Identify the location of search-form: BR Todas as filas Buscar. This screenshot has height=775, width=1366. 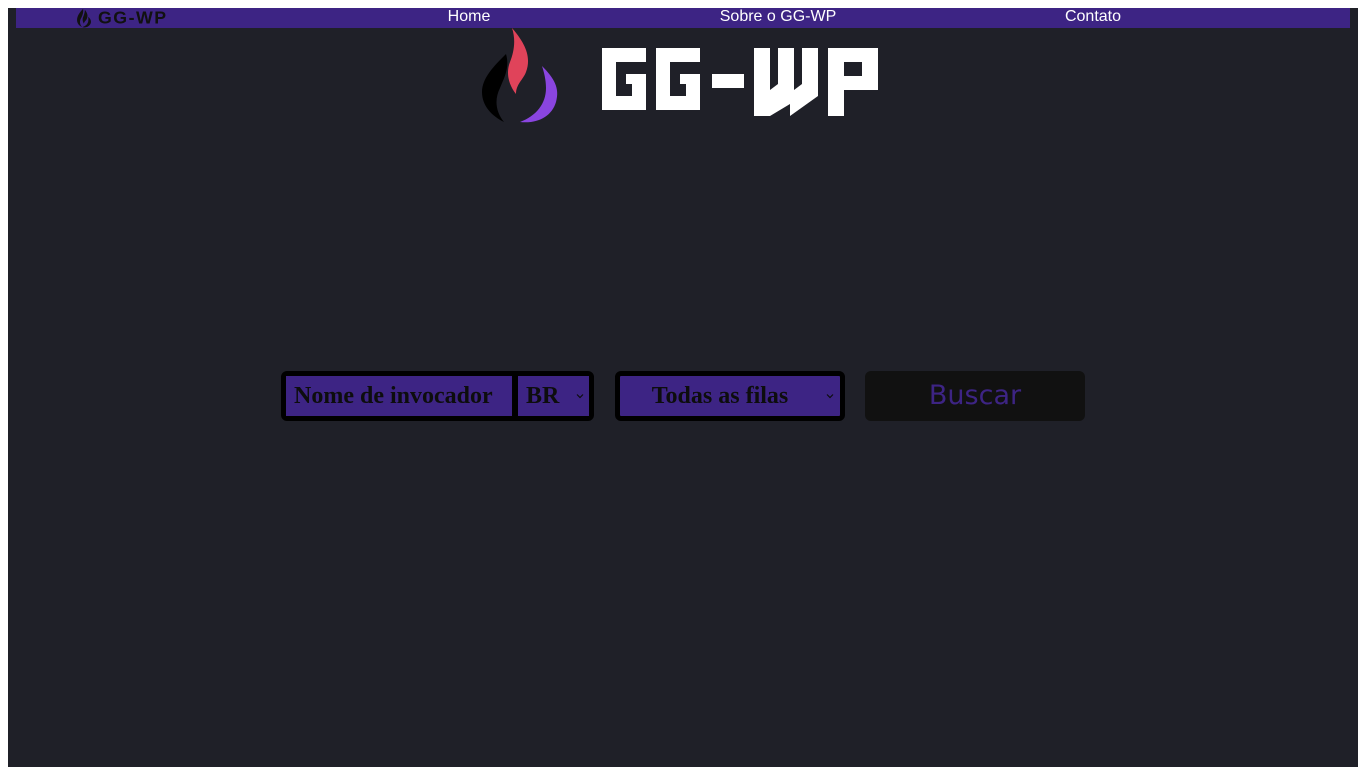
(684, 396).